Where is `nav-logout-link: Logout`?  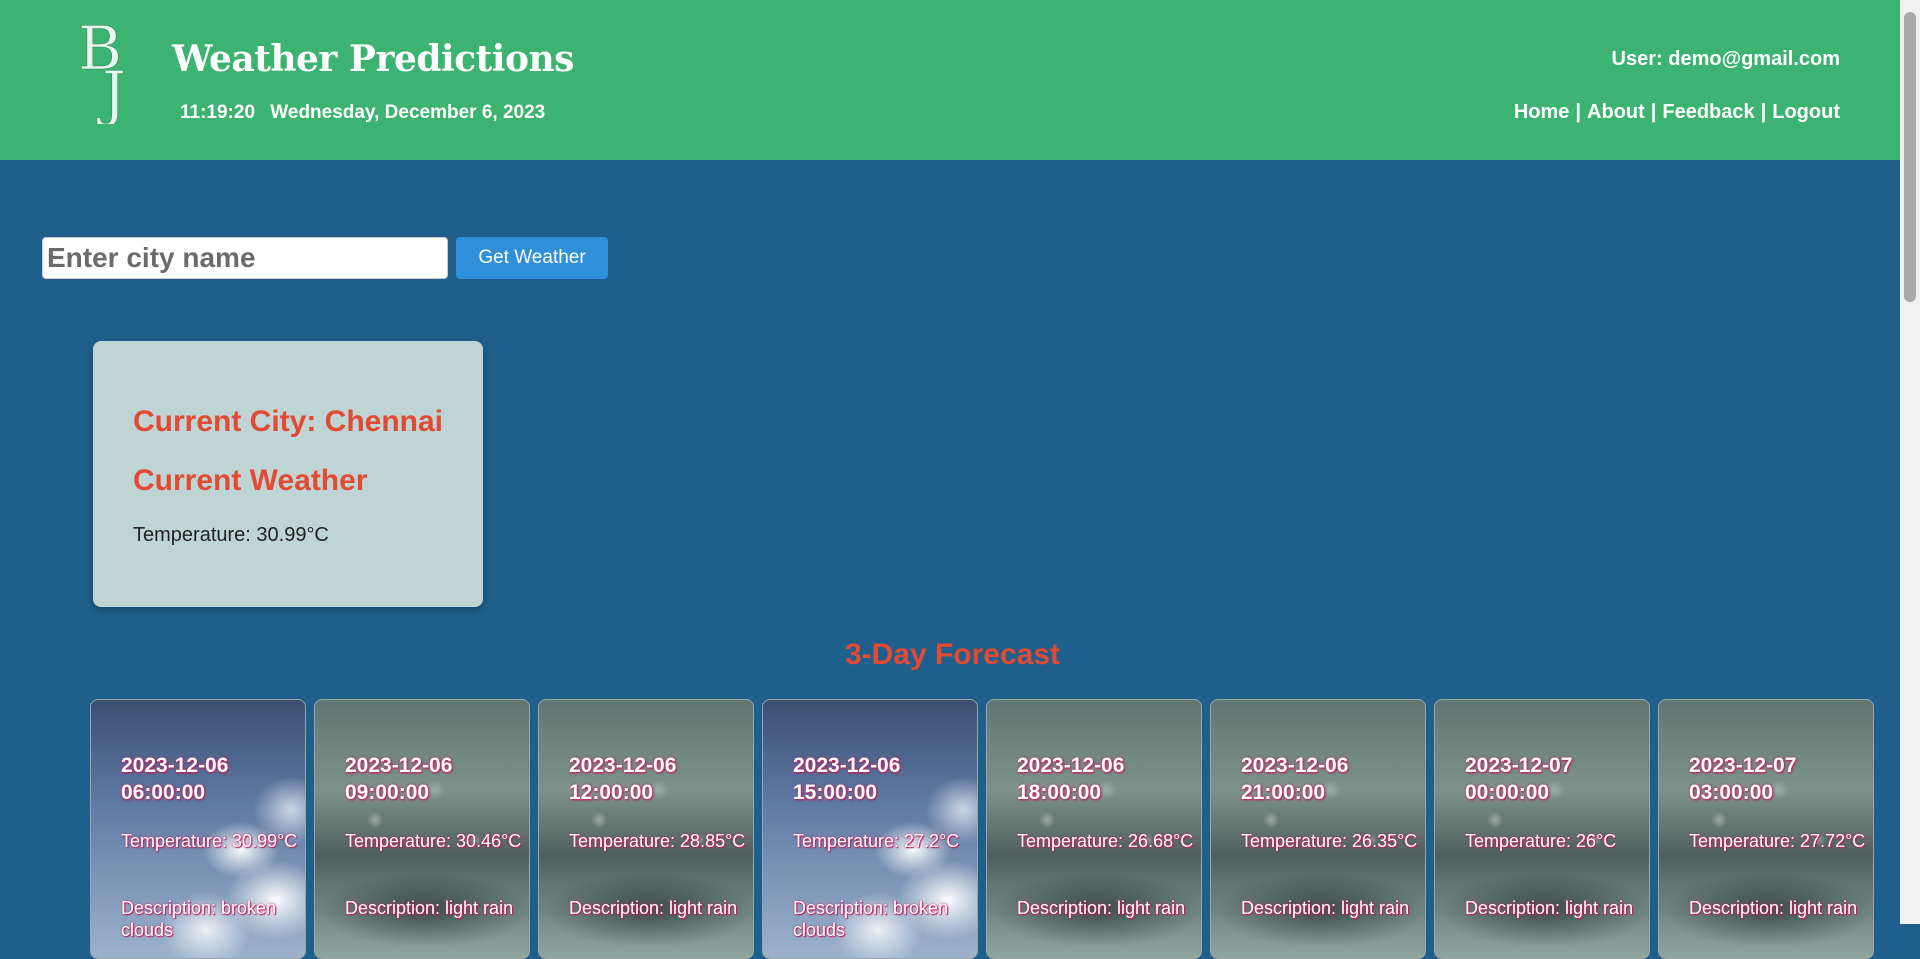 nav-logout-link: Logout is located at coordinates (1806, 112).